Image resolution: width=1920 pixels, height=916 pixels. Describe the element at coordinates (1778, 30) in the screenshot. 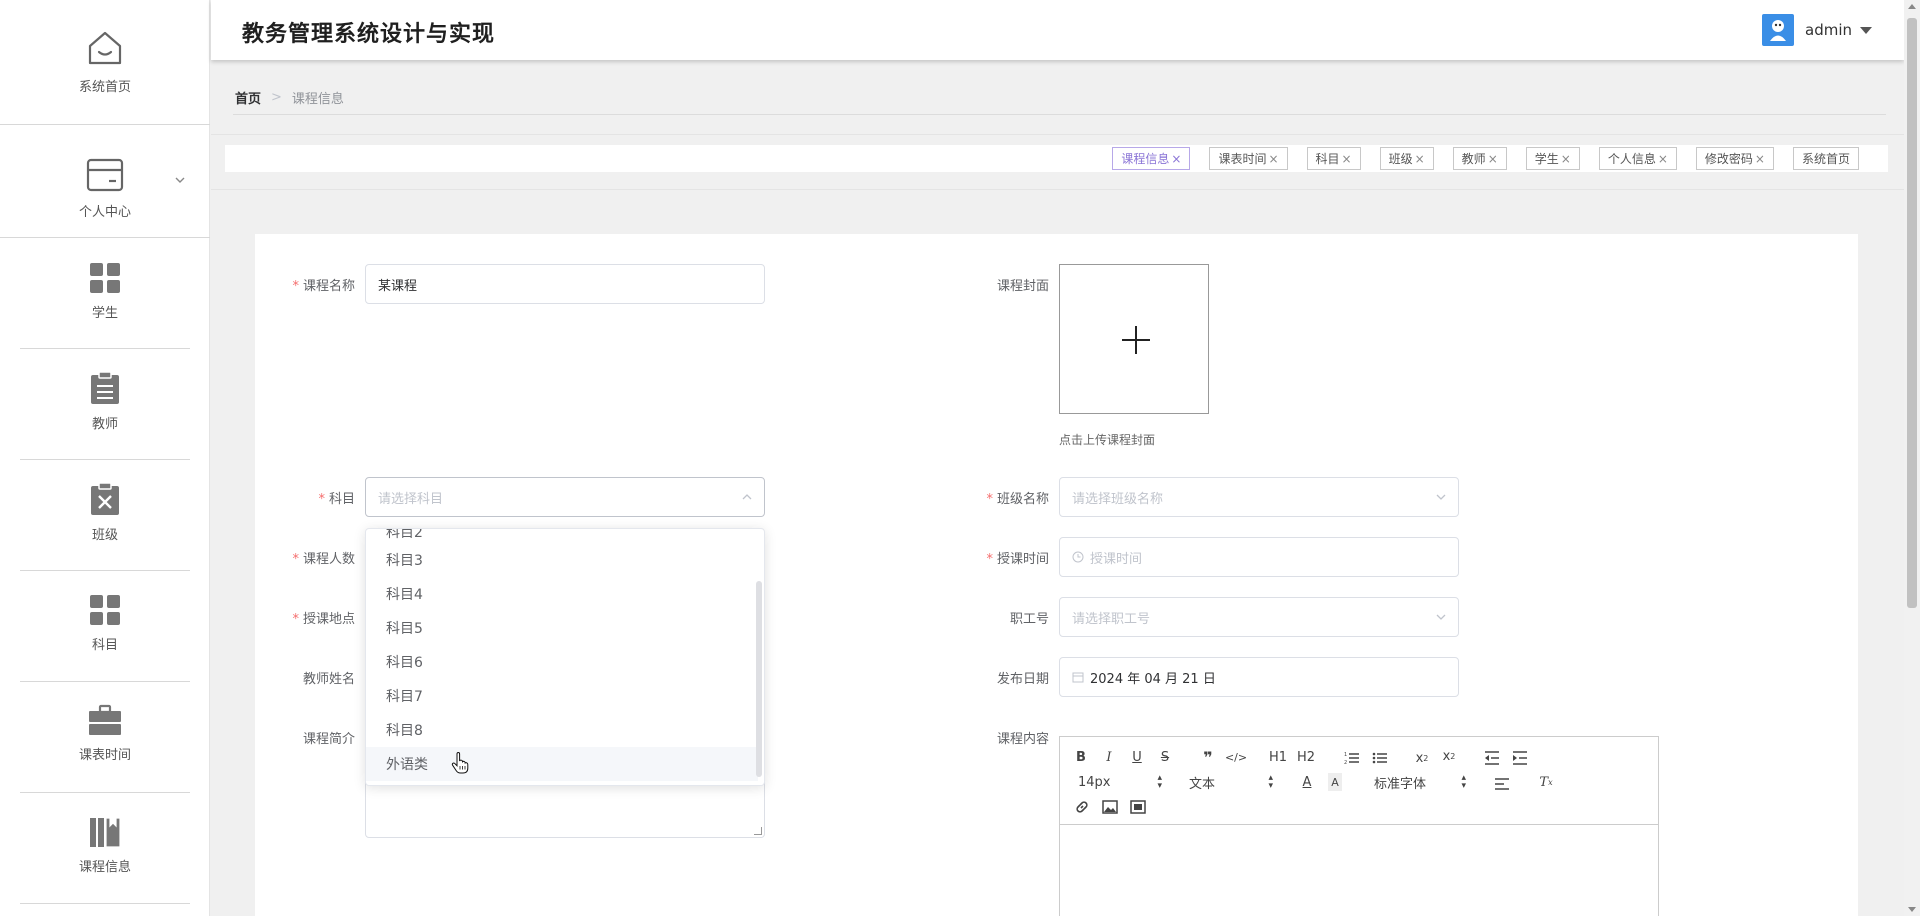

I see `avatar` at that location.